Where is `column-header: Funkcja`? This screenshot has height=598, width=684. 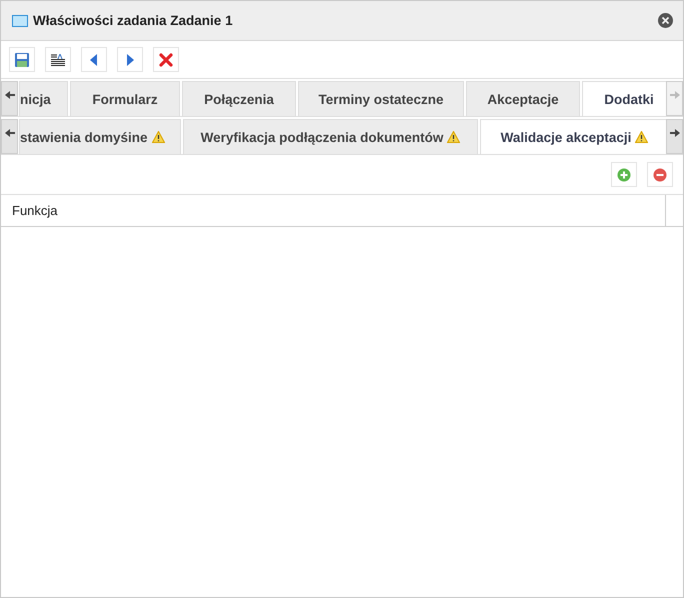 column-header: Funkcja is located at coordinates (333, 210).